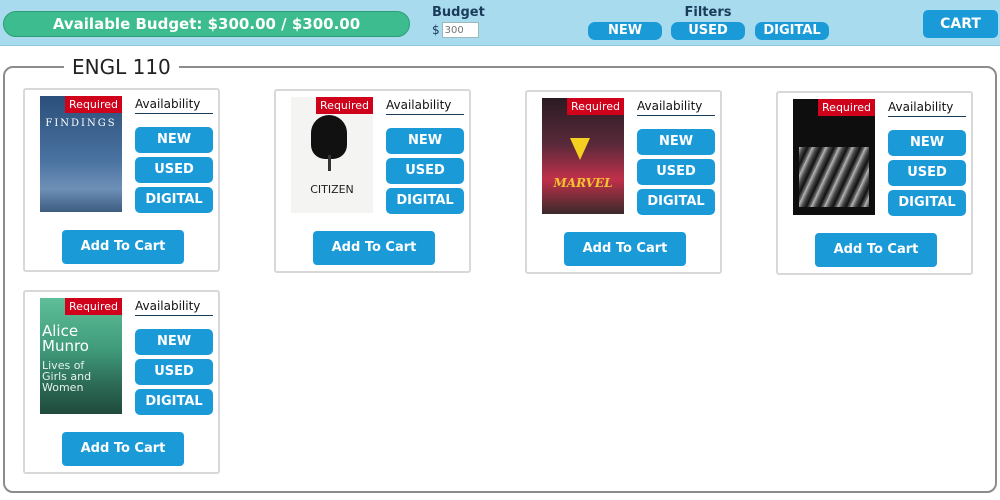  Describe the element at coordinates (708, 12) in the screenshot. I see `filters-title: Filters` at that location.